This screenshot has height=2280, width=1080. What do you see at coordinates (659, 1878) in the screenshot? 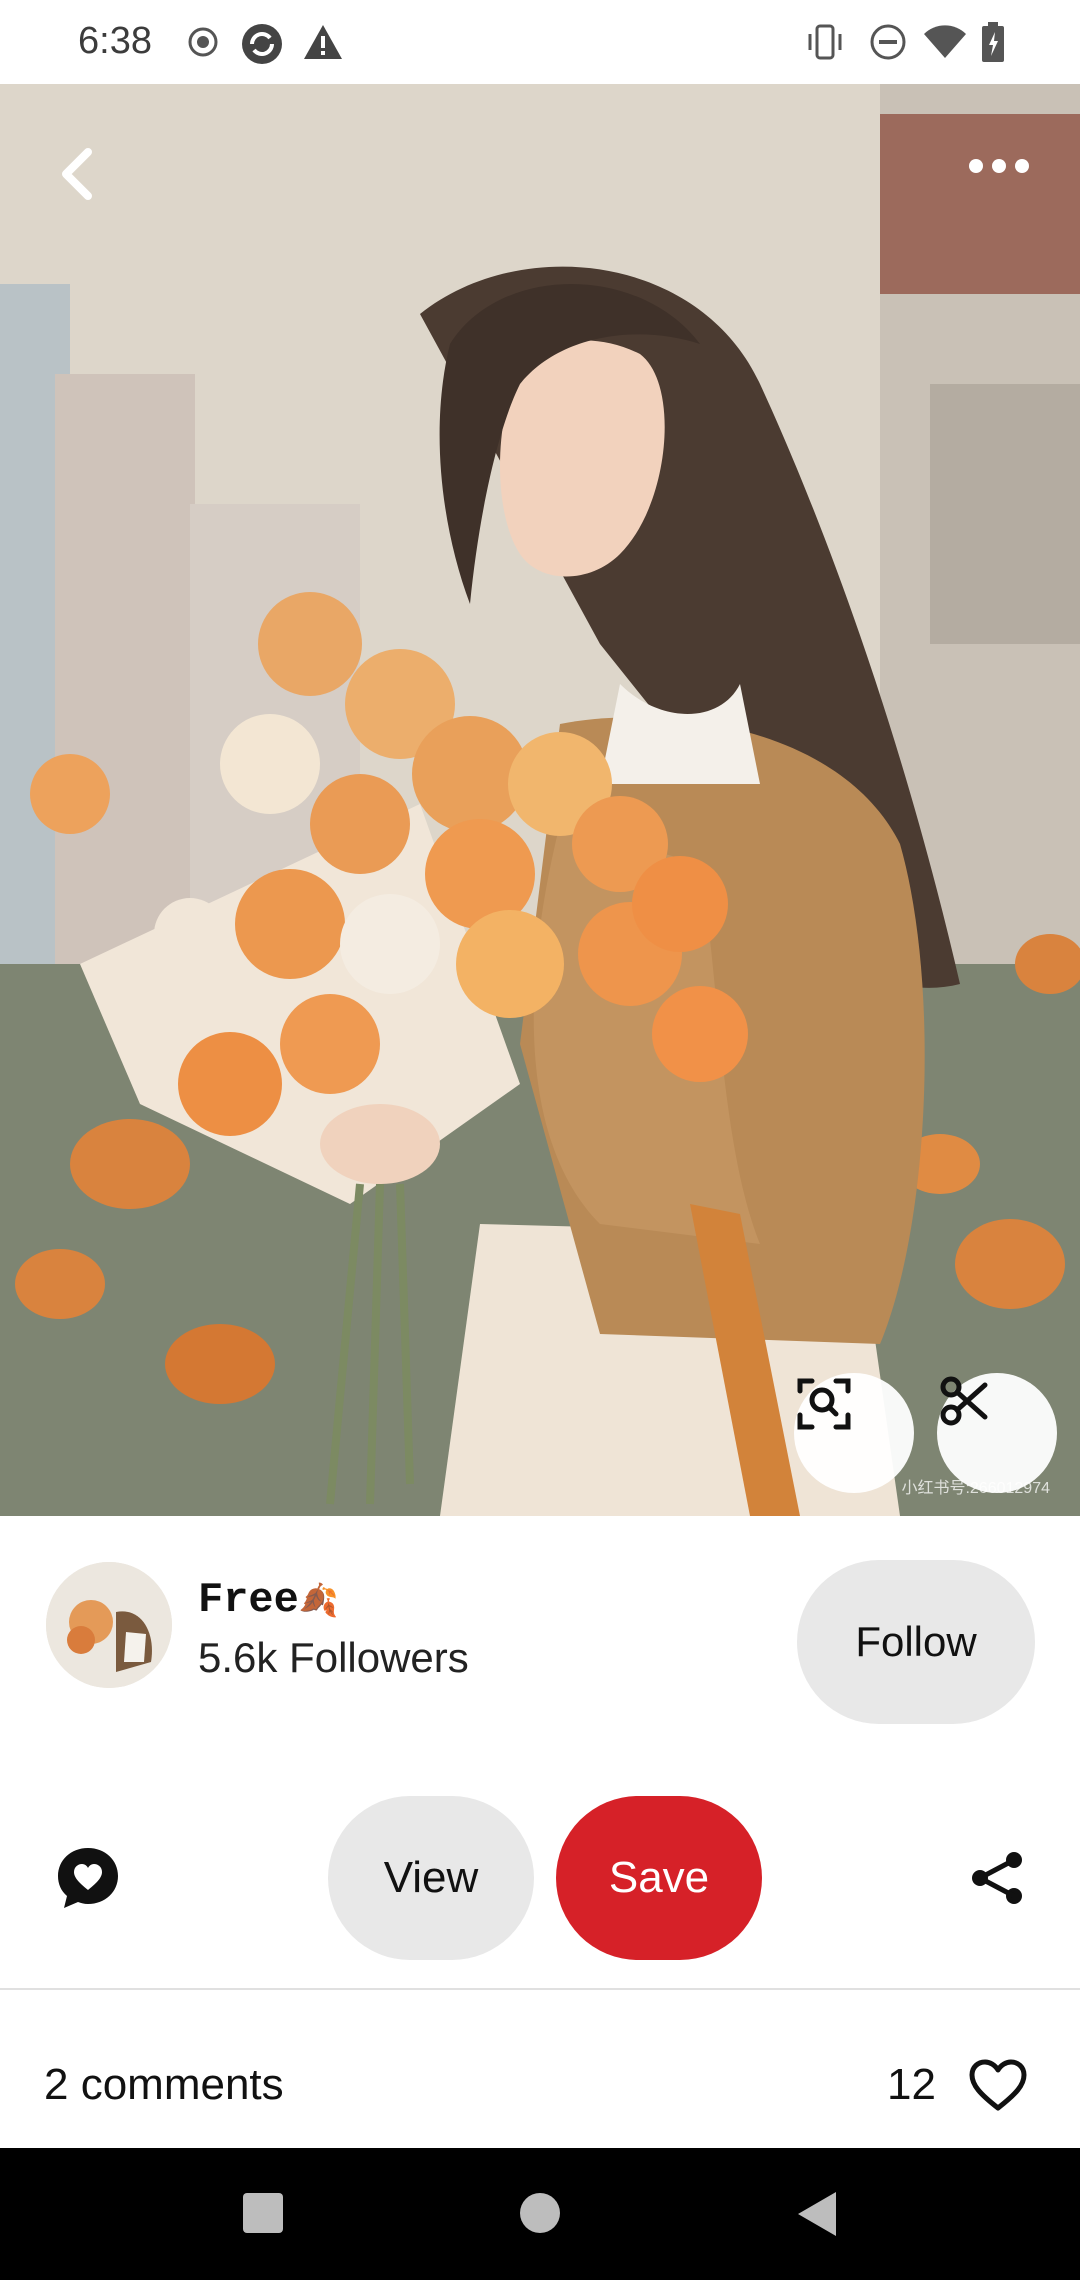
I see `save-button: Save` at bounding box center [659, 1878].